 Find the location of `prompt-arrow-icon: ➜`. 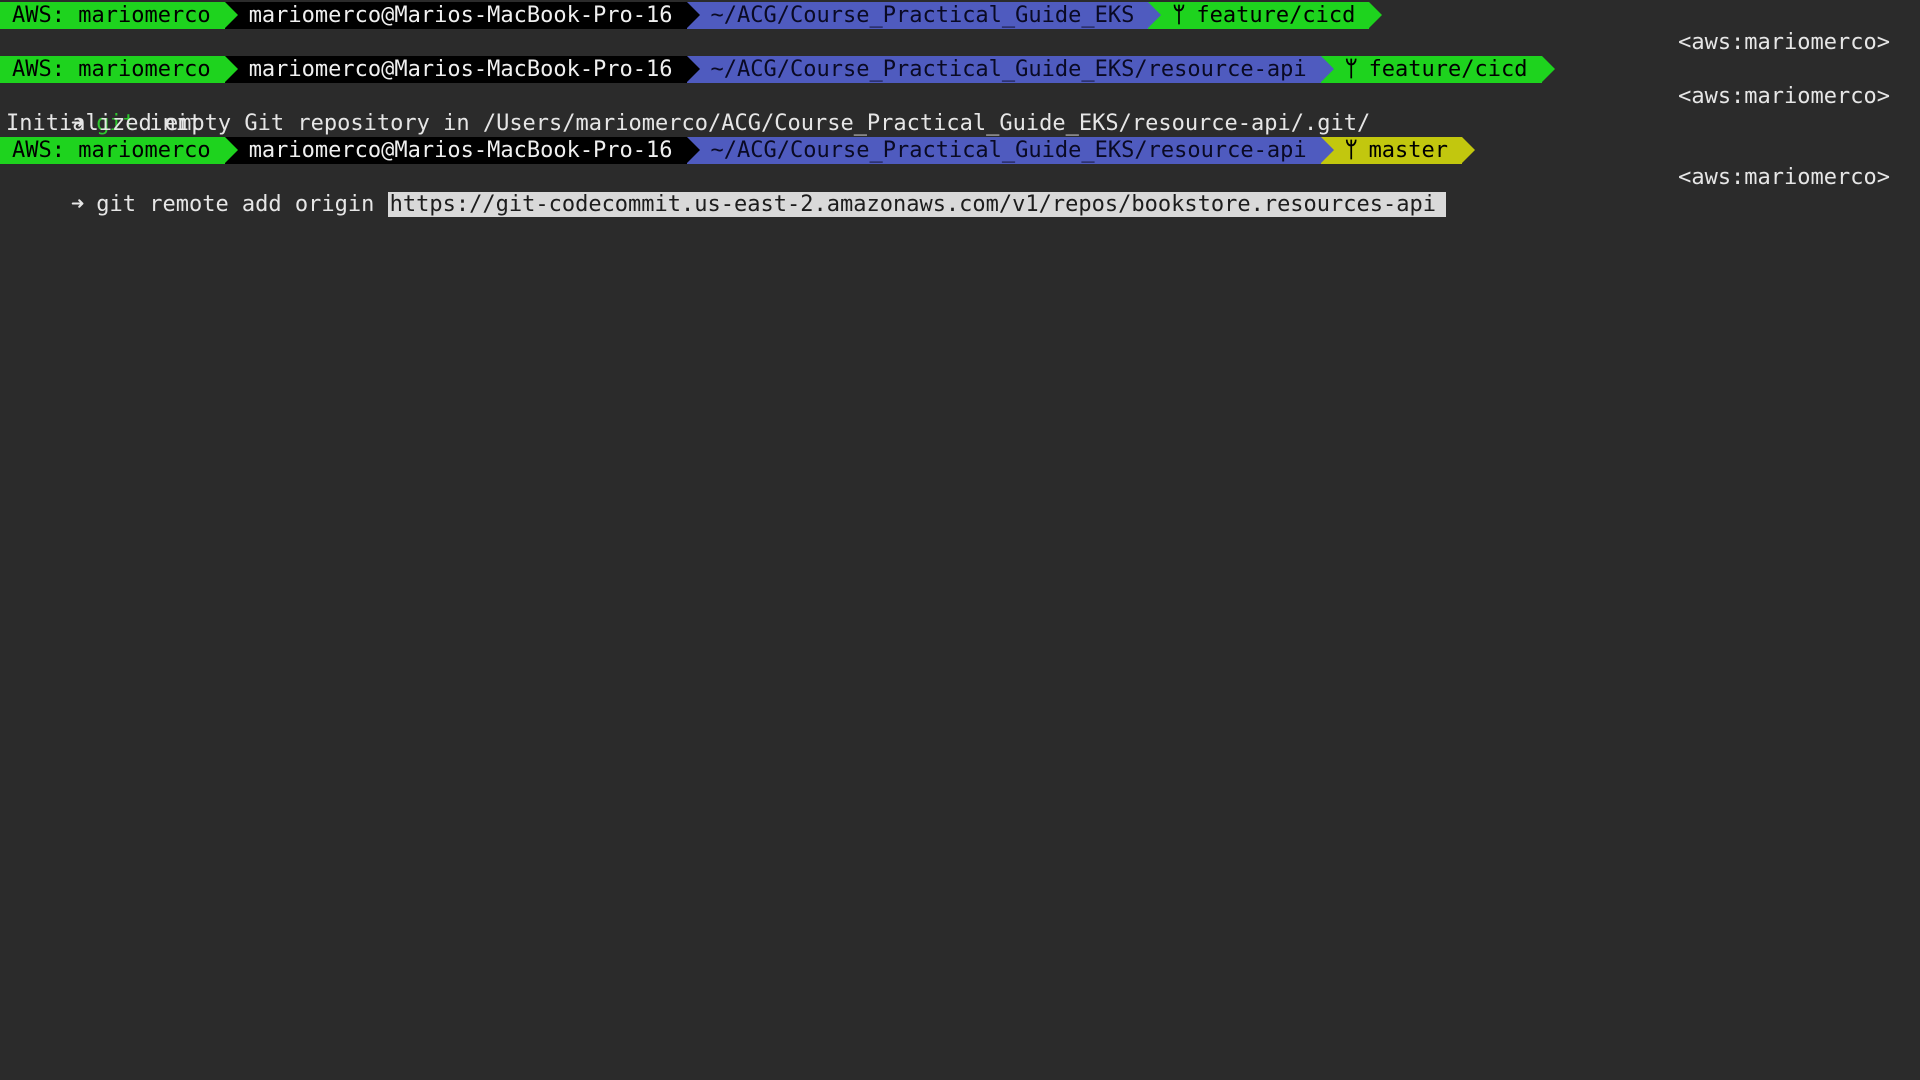

prompt-arrow-icon: ➜ is located at coordinates (77, 204).